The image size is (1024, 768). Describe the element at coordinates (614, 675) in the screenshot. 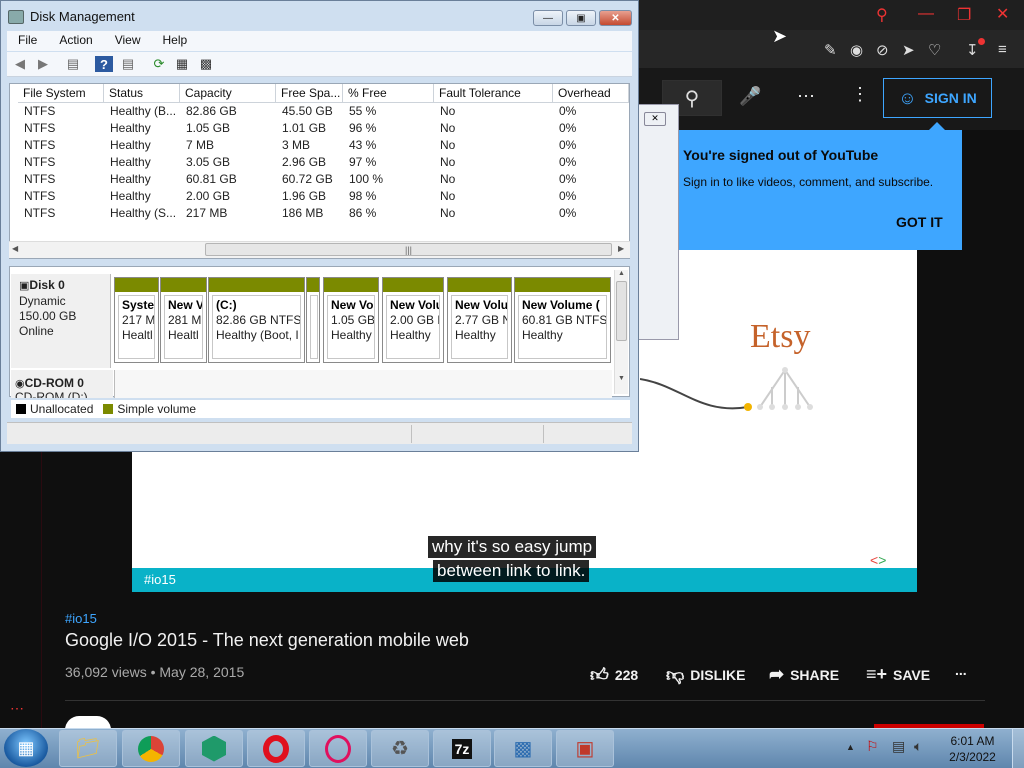

I see `like-button: 👍︎ 228` at that location.